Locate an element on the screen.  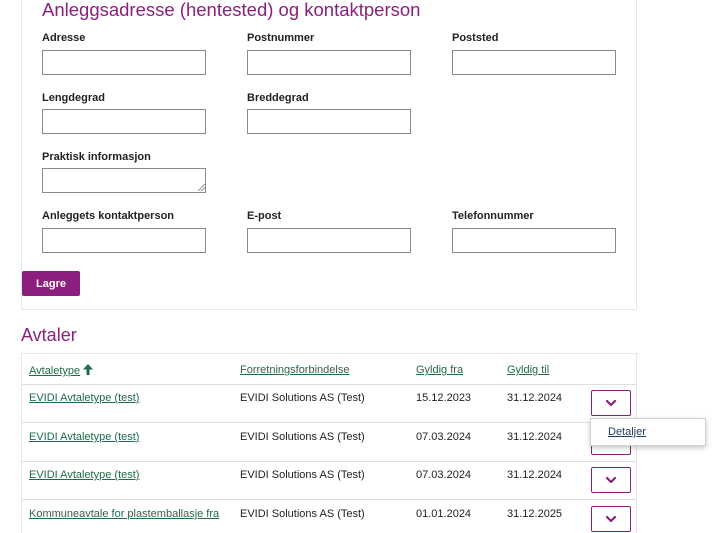
agreements-title: Avtaler is located at coordinates (49, 335).